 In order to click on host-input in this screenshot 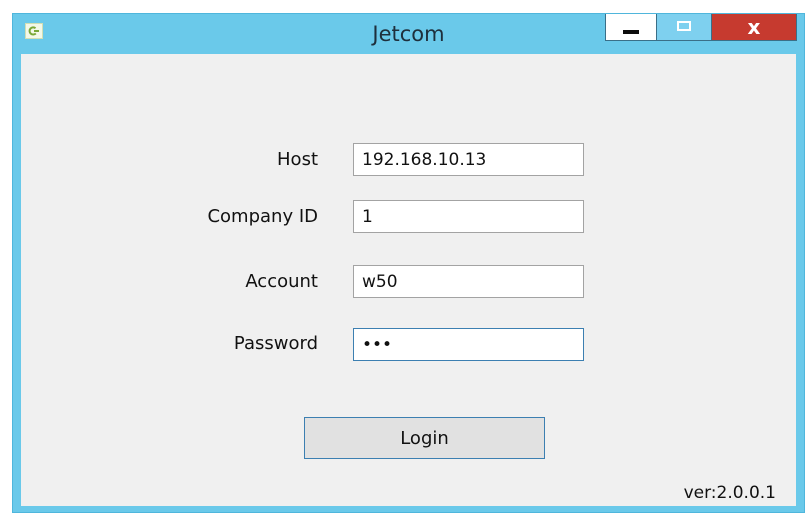, I will do `click(468, 159)`.